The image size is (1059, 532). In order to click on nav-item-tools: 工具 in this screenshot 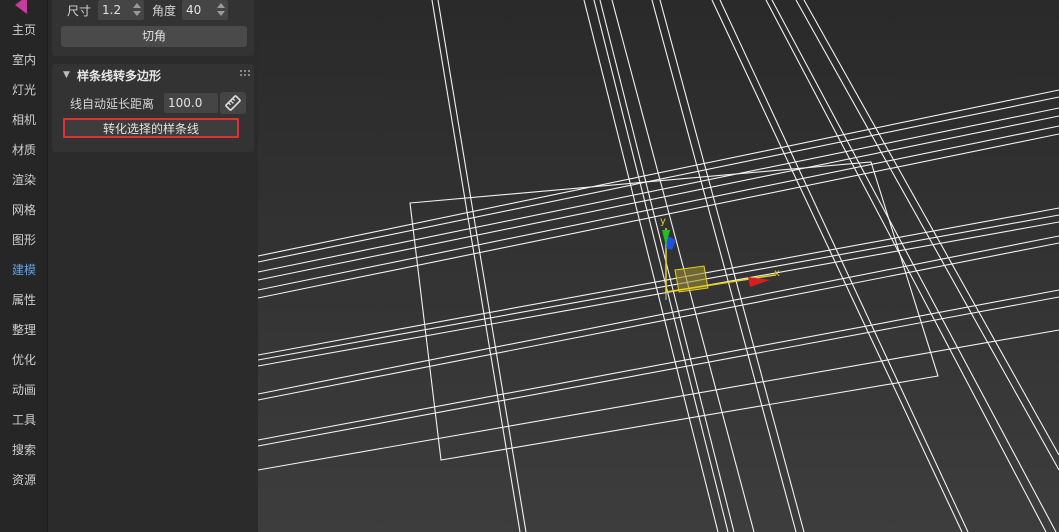, I will do `click(24, 420)`.